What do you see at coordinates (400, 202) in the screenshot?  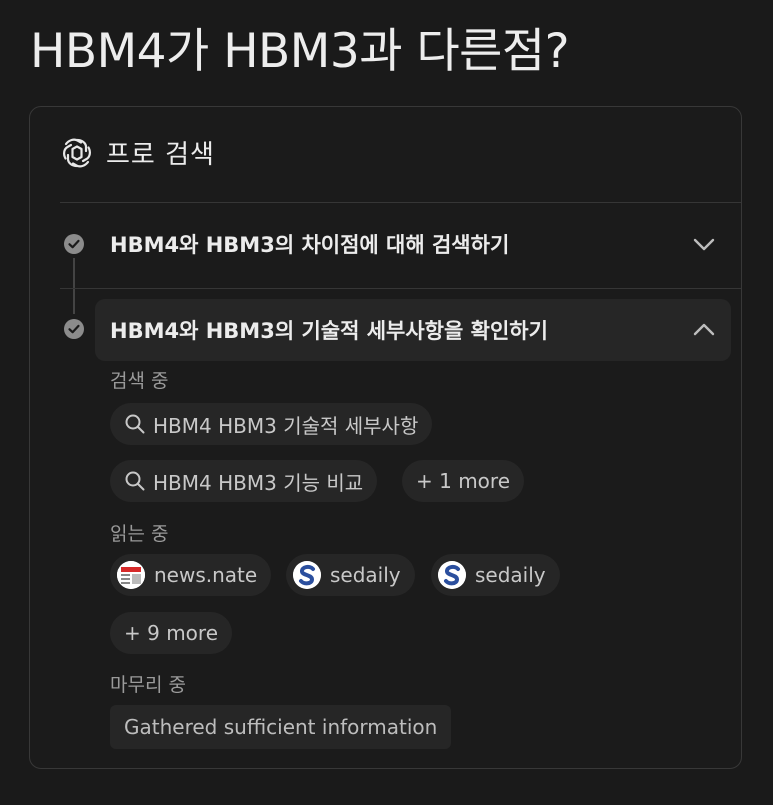 I see `header-divider` at bounding box center [400, 202].